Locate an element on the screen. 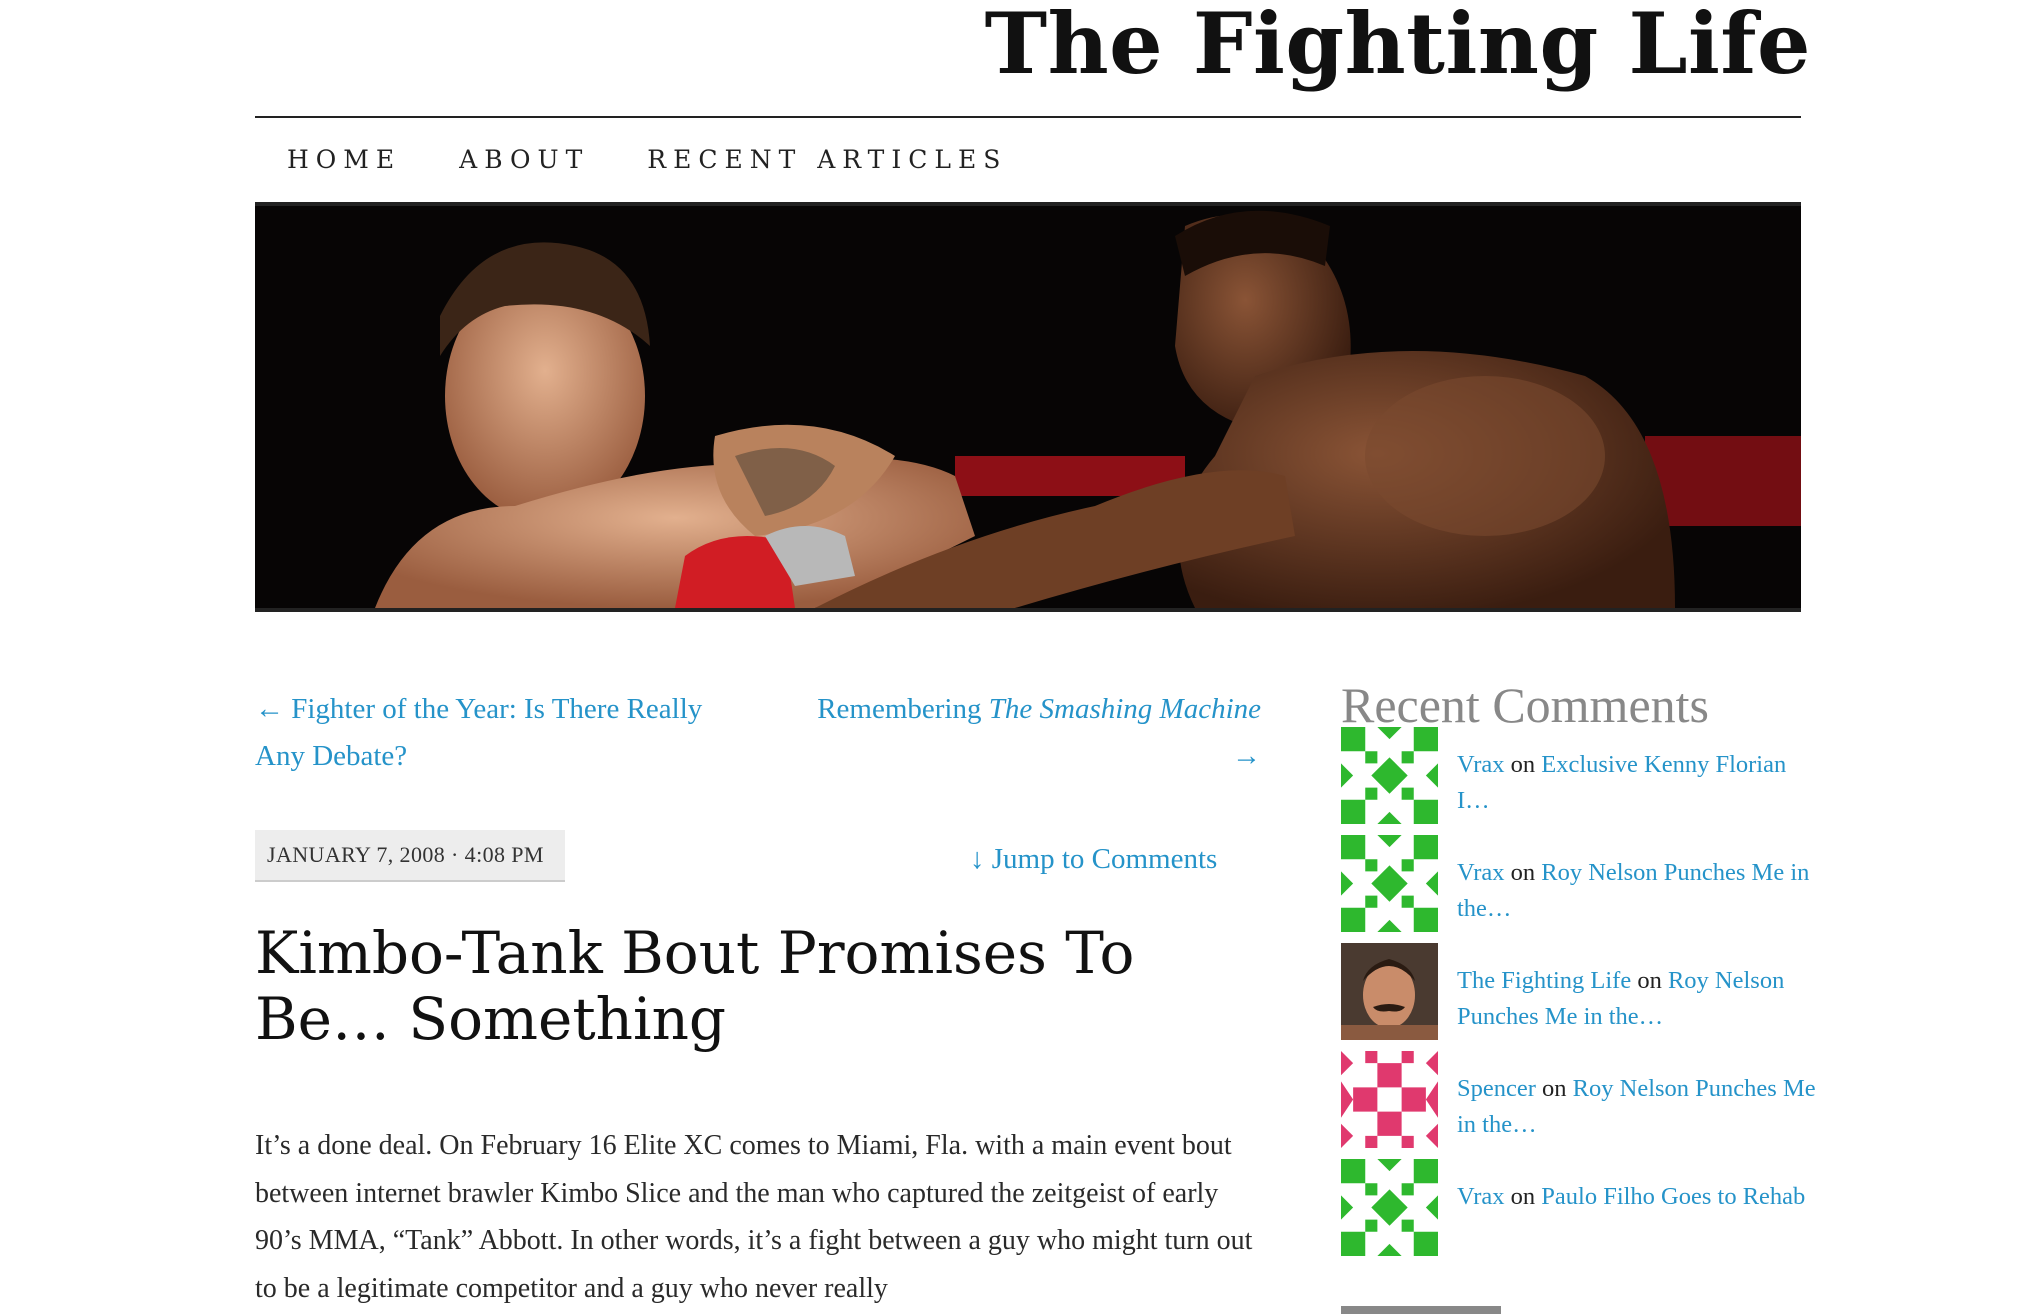 Image resolution: width=2035 pixels, height=1314 pixels. nav-recent-articles: Recent Articles is located at coordinates (827, 159).